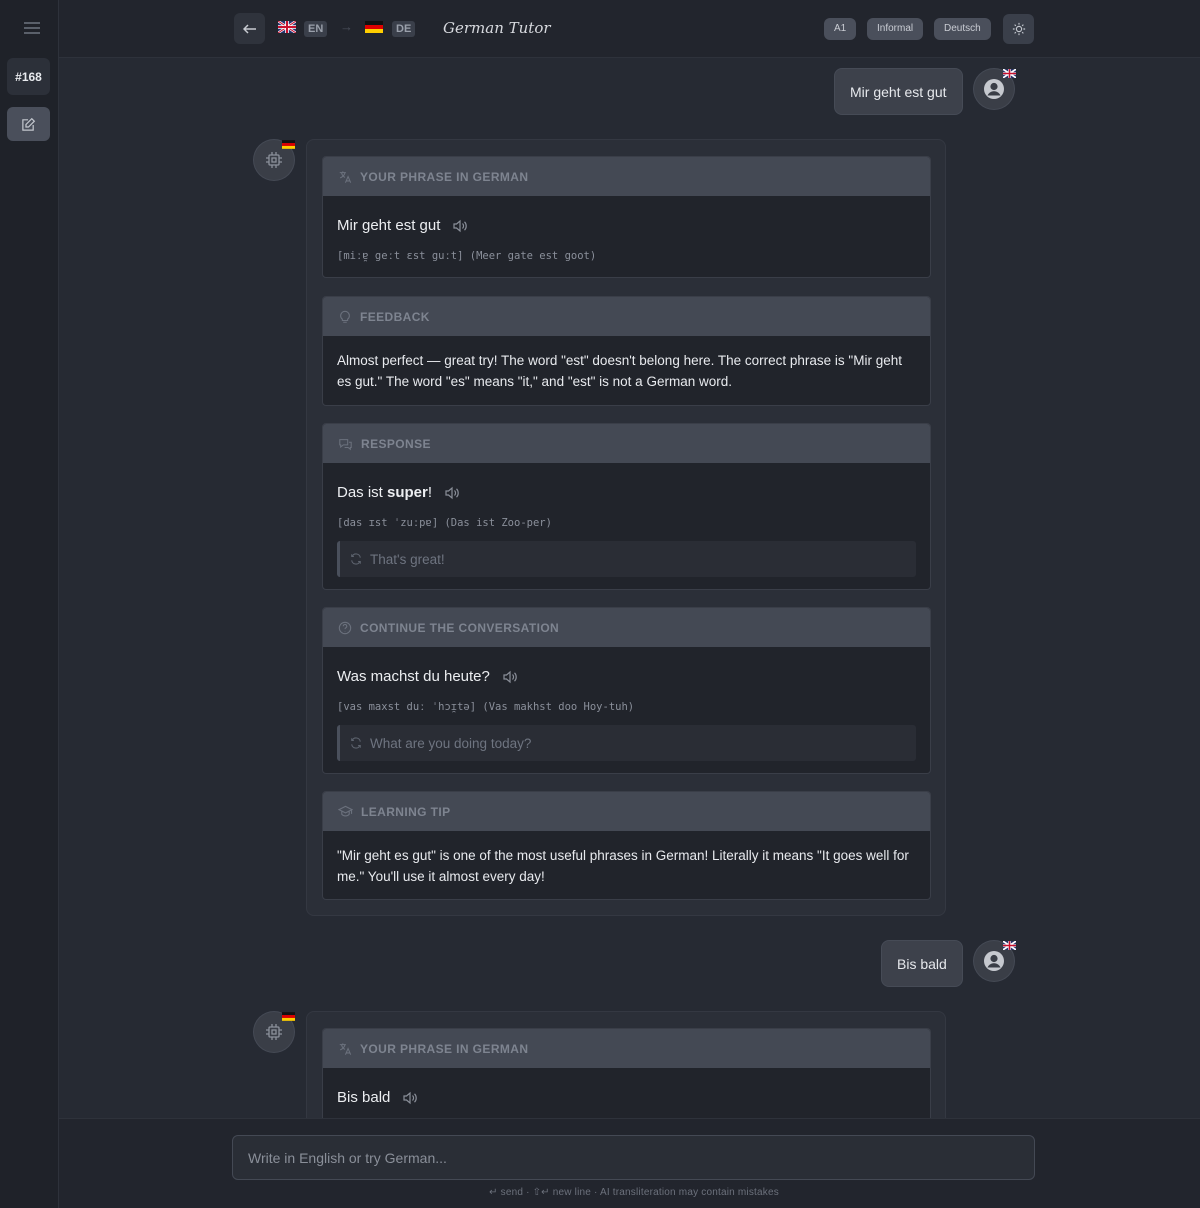  I want to click on target-lang-code: DE, so click(404, 29).